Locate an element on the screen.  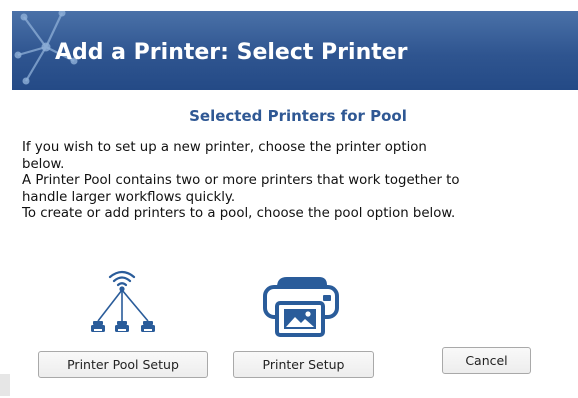
printer-pool-setup-button: Printer Pool Setup is located at coordinates (123, 364).